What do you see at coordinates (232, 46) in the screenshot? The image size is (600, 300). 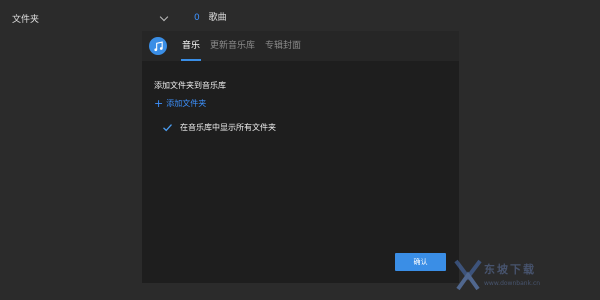 I see `tab-update-library: 更新音乐库` at bounding box center [232, 46].